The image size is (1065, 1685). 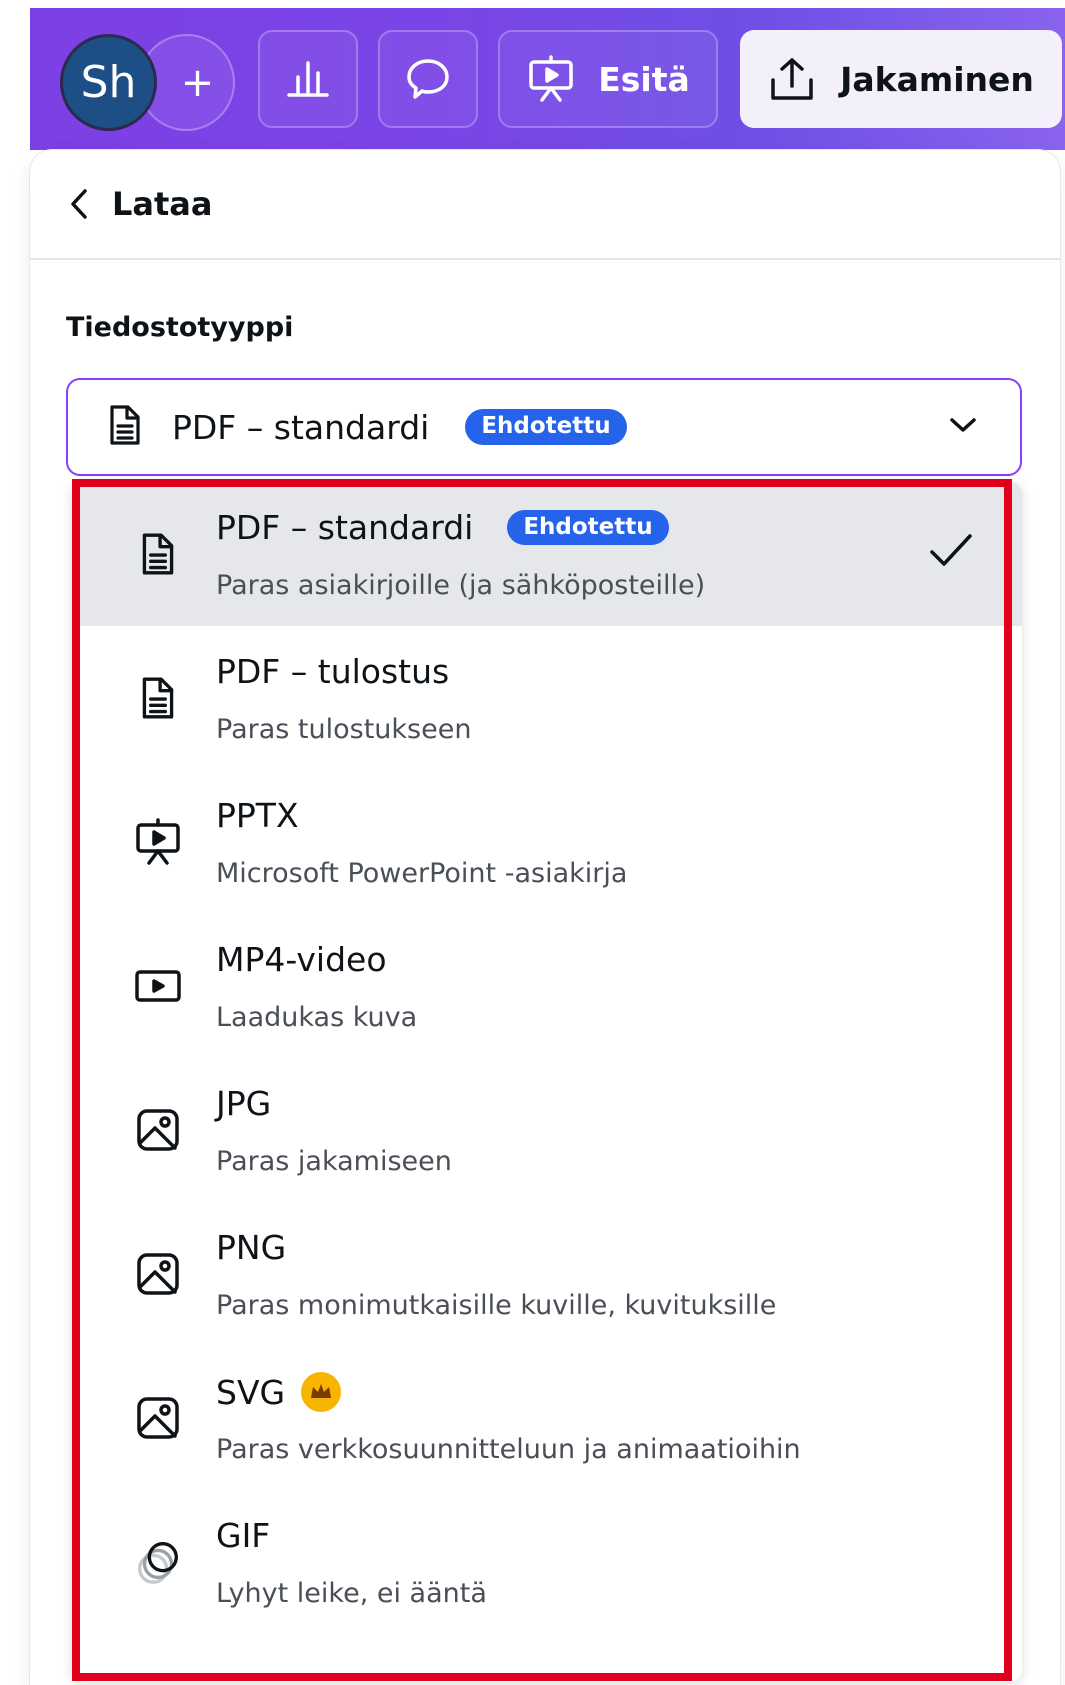 I want to click on menu-item-title-text: SVG, so click(x=251, y=1392).